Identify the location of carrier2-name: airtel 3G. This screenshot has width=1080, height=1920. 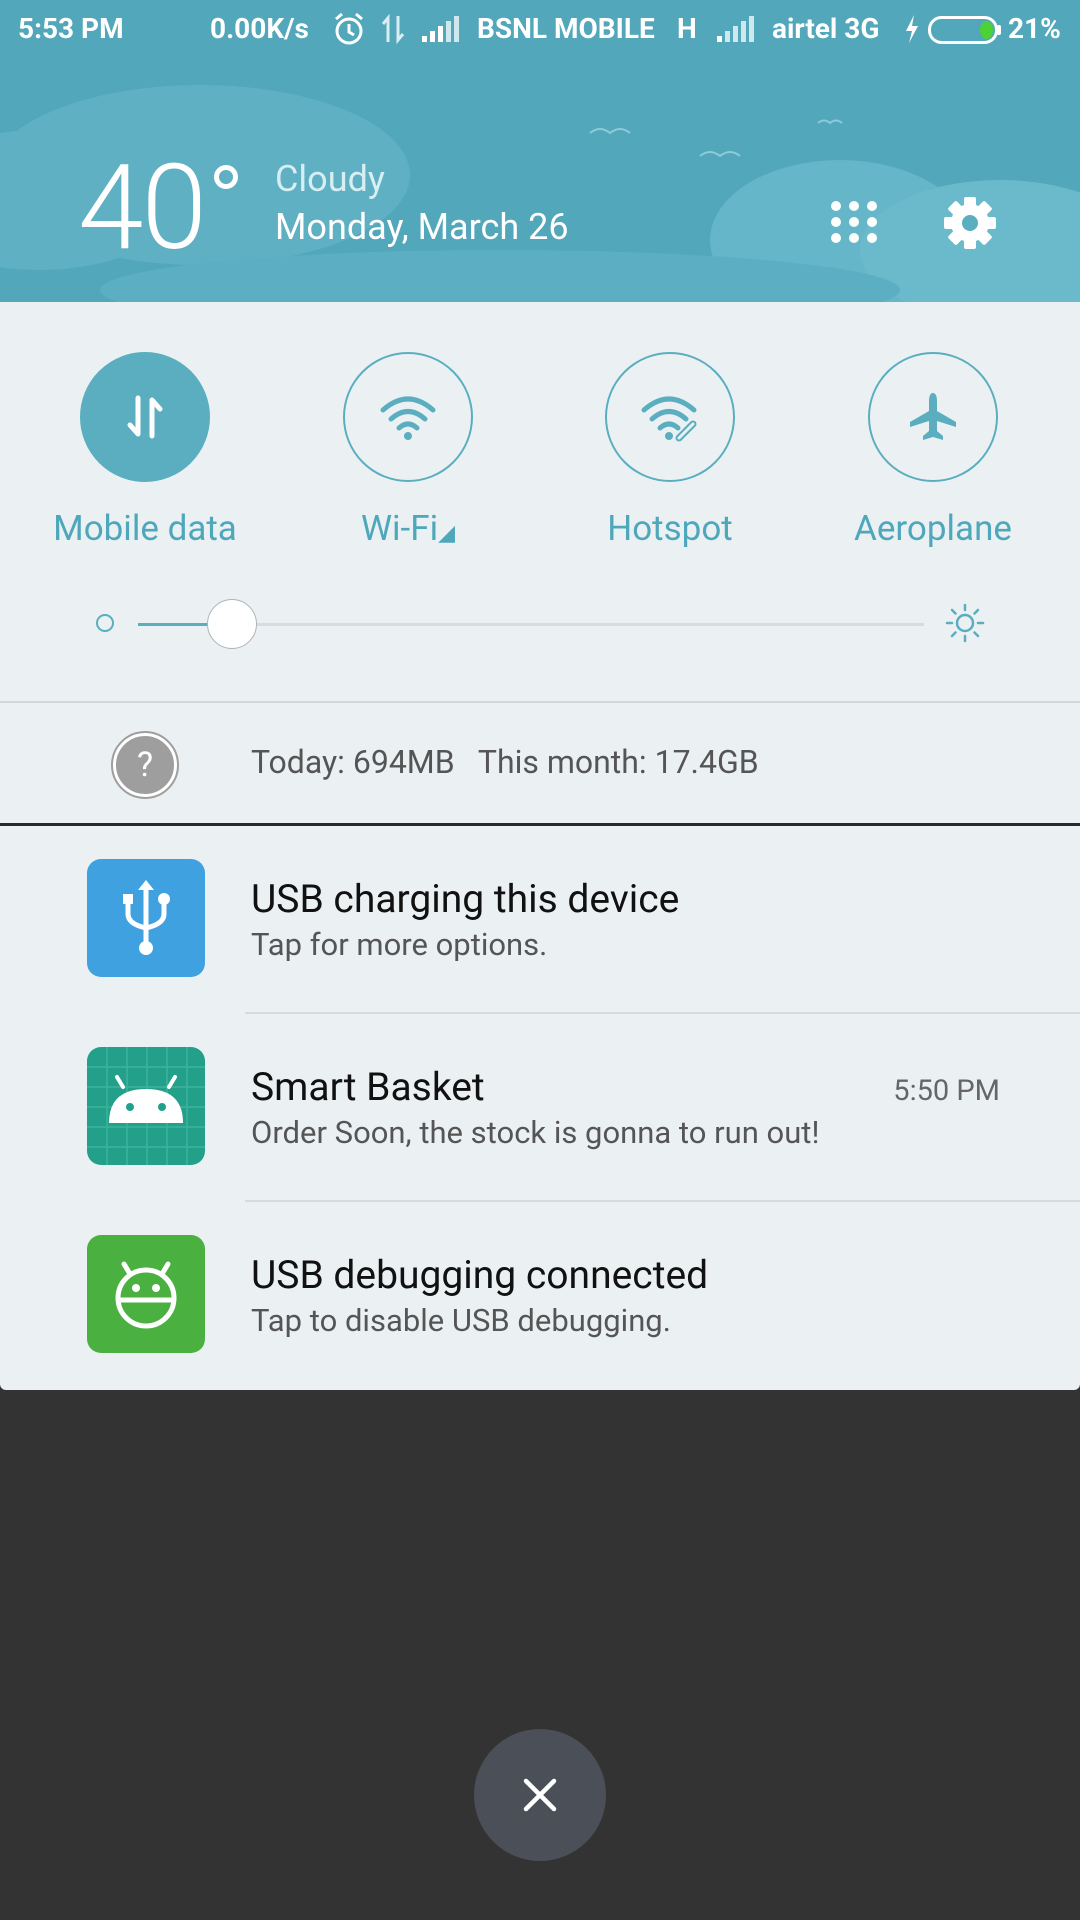
(826, 28).